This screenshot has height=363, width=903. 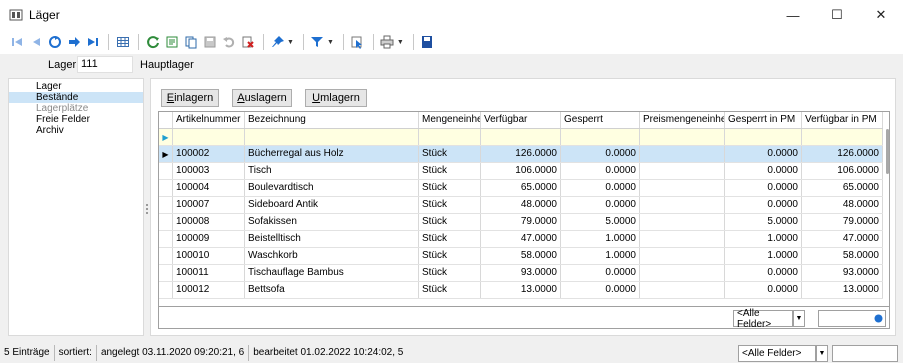 What do you see at coordinates (209, 222) in the screenshot?
I see `cell-artikelnummer: 100008` at bounding box center [209, 222].